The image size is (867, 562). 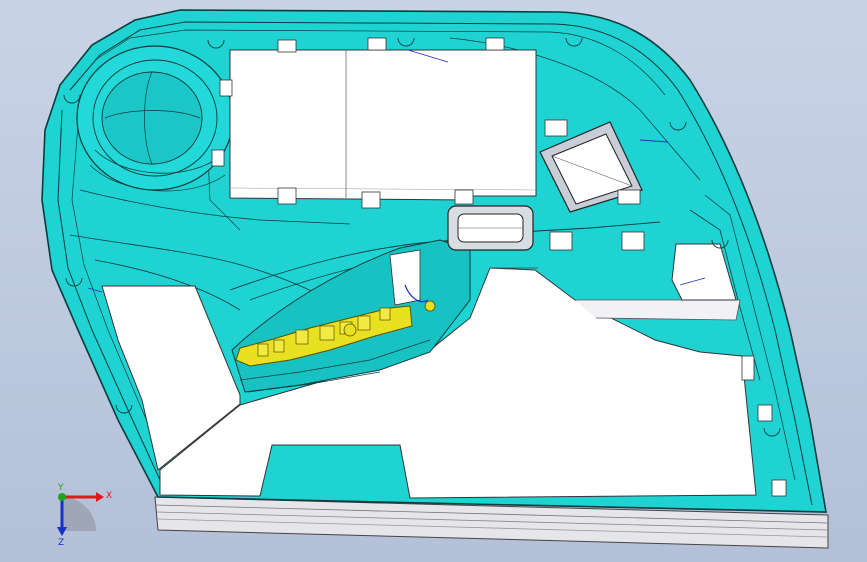 I want to click on x-axis-arrow, so click(x=100, y=497).